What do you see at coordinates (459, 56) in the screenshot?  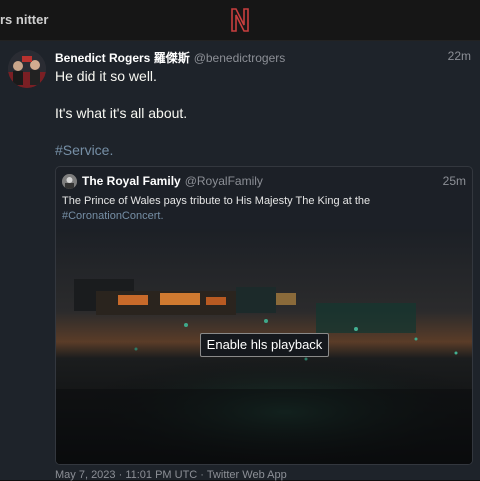 I see `tweet-date: 22m` at bounding box center [459, 56].